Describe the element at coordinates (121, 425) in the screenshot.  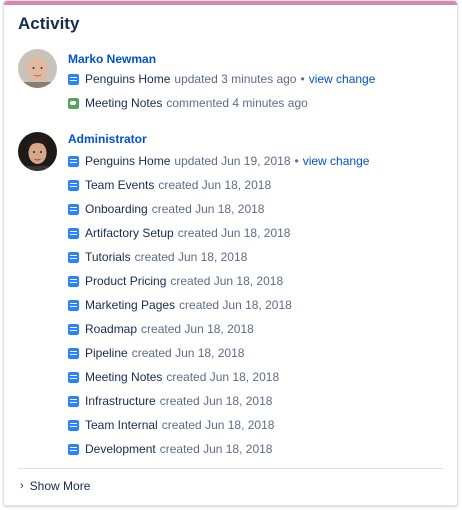
I see `page-link: Team Internal` at that location.